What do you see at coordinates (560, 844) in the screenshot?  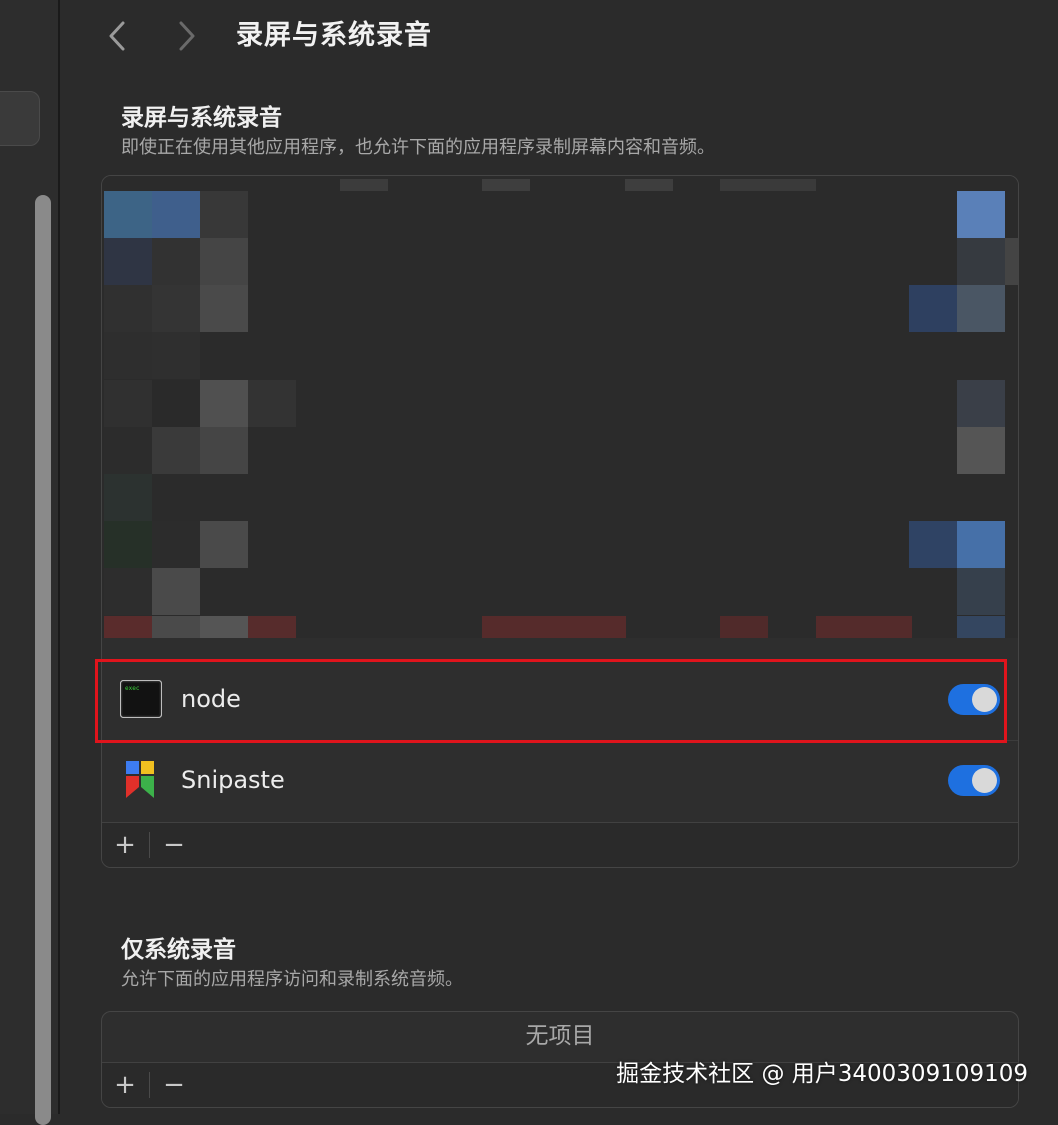 I see `list-action-bar: + −` at bounding box center [560, 844].